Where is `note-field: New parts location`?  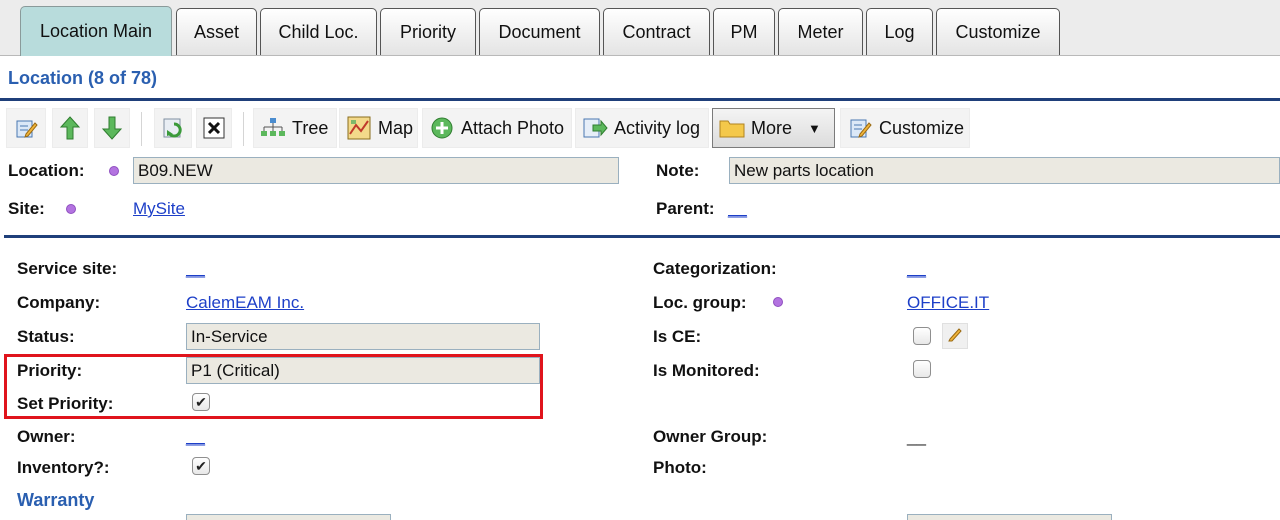 note-field: New parts location is located at coordinates (1004, 170).